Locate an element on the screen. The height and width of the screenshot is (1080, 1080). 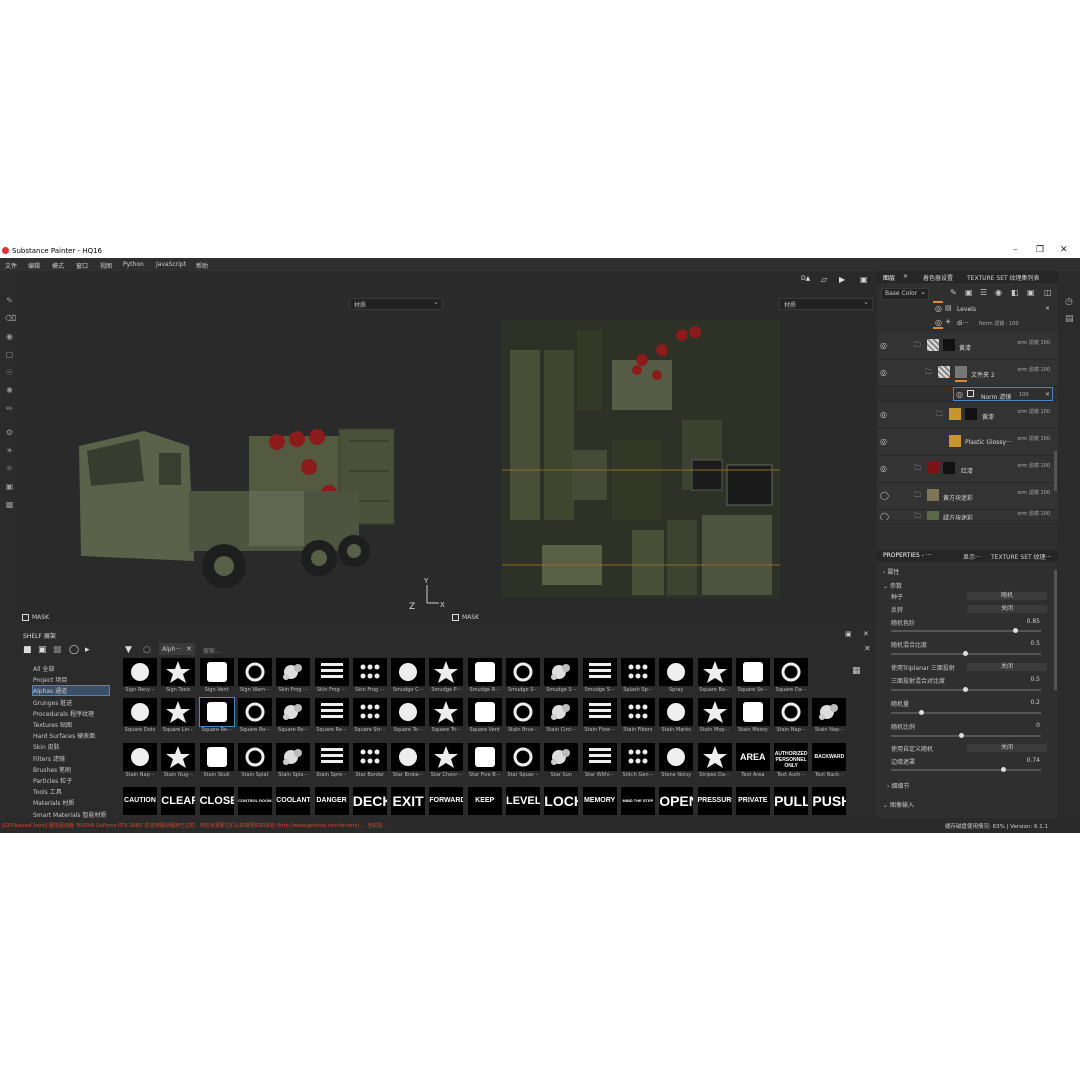
channel-select: Base Color ⌄ is located at coordinates (905, 294).